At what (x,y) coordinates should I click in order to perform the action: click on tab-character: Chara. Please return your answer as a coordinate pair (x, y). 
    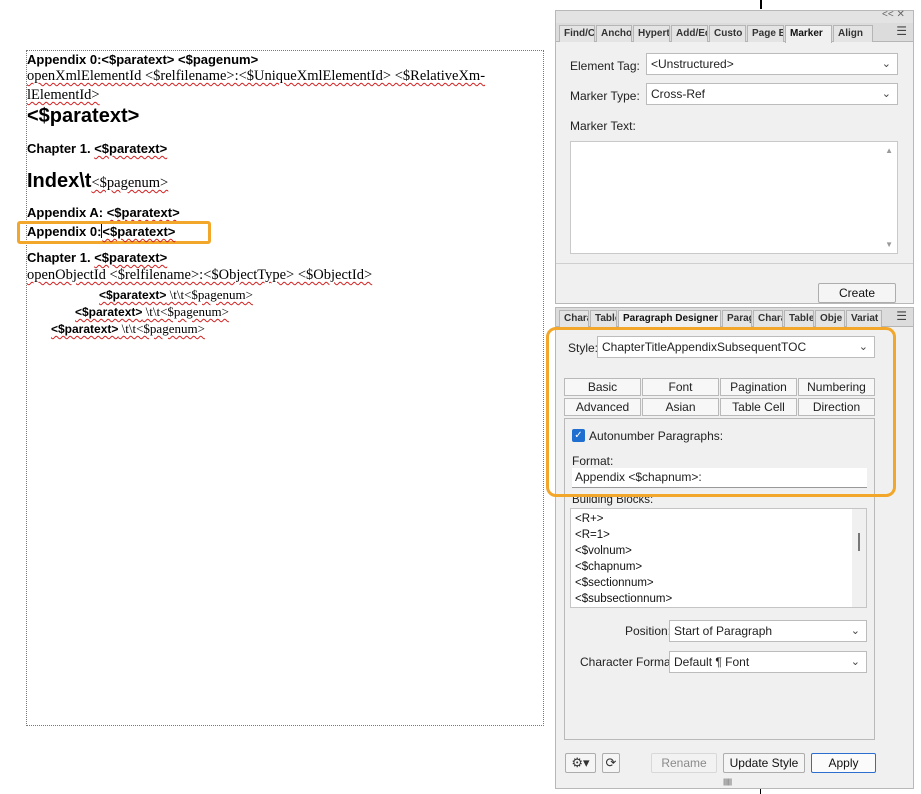
    Looking at the image, I should click on (574, 318).